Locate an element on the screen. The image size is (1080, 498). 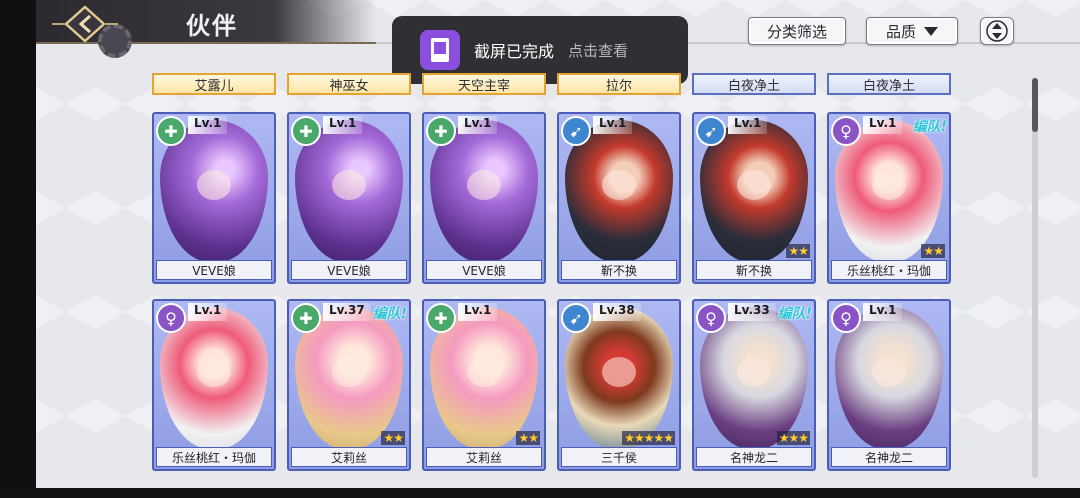
category-filter-label: 分类筛选 is located at coordinates (796, 31).